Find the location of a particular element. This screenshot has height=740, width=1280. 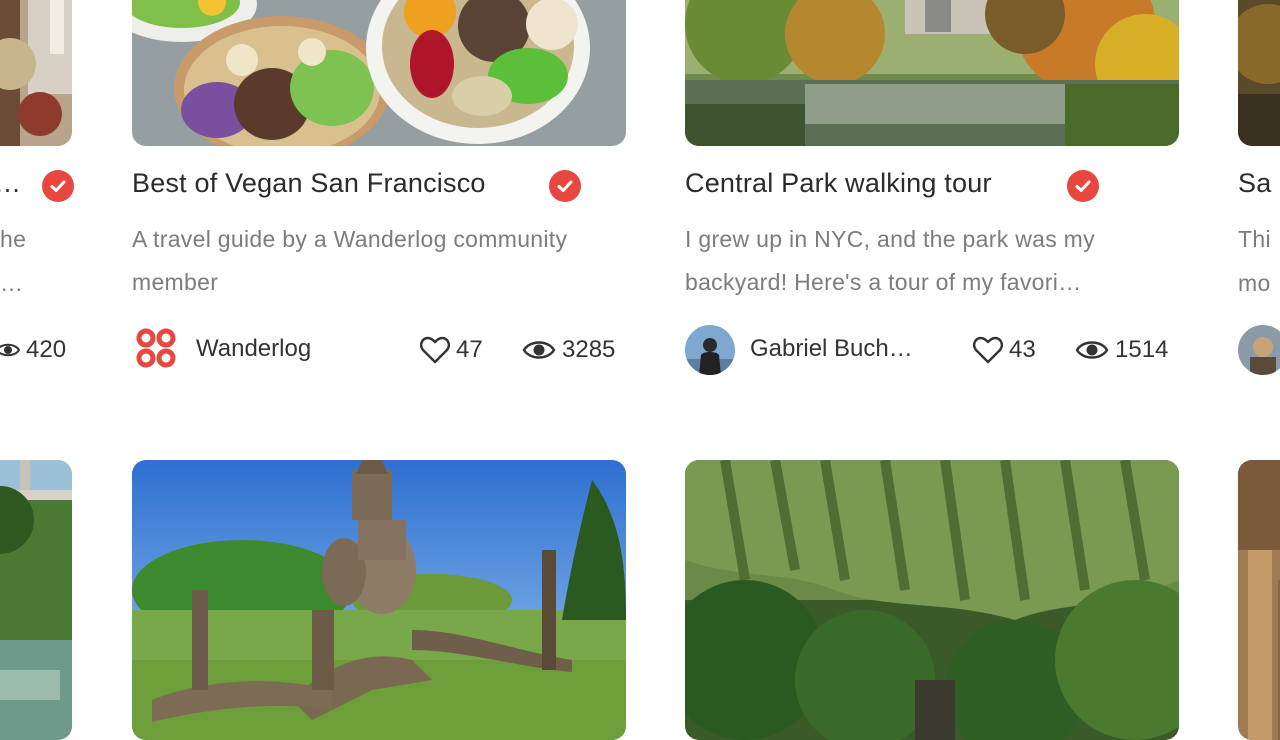

card-partial-left-image is located at coordinates (36, 73).